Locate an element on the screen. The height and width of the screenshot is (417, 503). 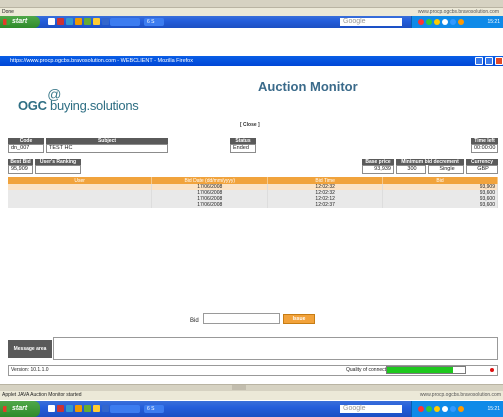
currency-value: GBP is located at coordinates (482, 169).